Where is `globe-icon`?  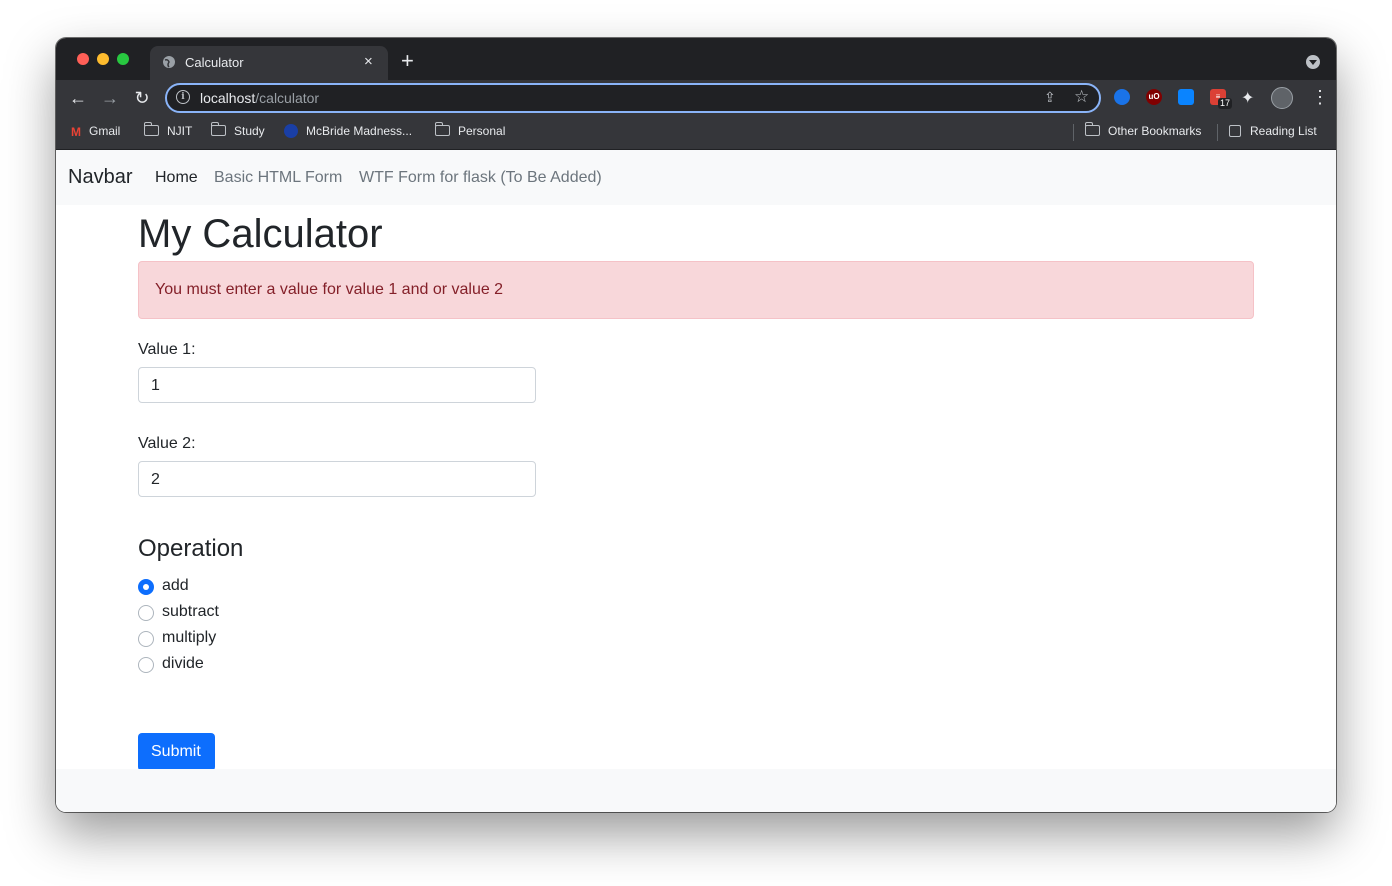 globe-icon is located at coordinates (169, 62).